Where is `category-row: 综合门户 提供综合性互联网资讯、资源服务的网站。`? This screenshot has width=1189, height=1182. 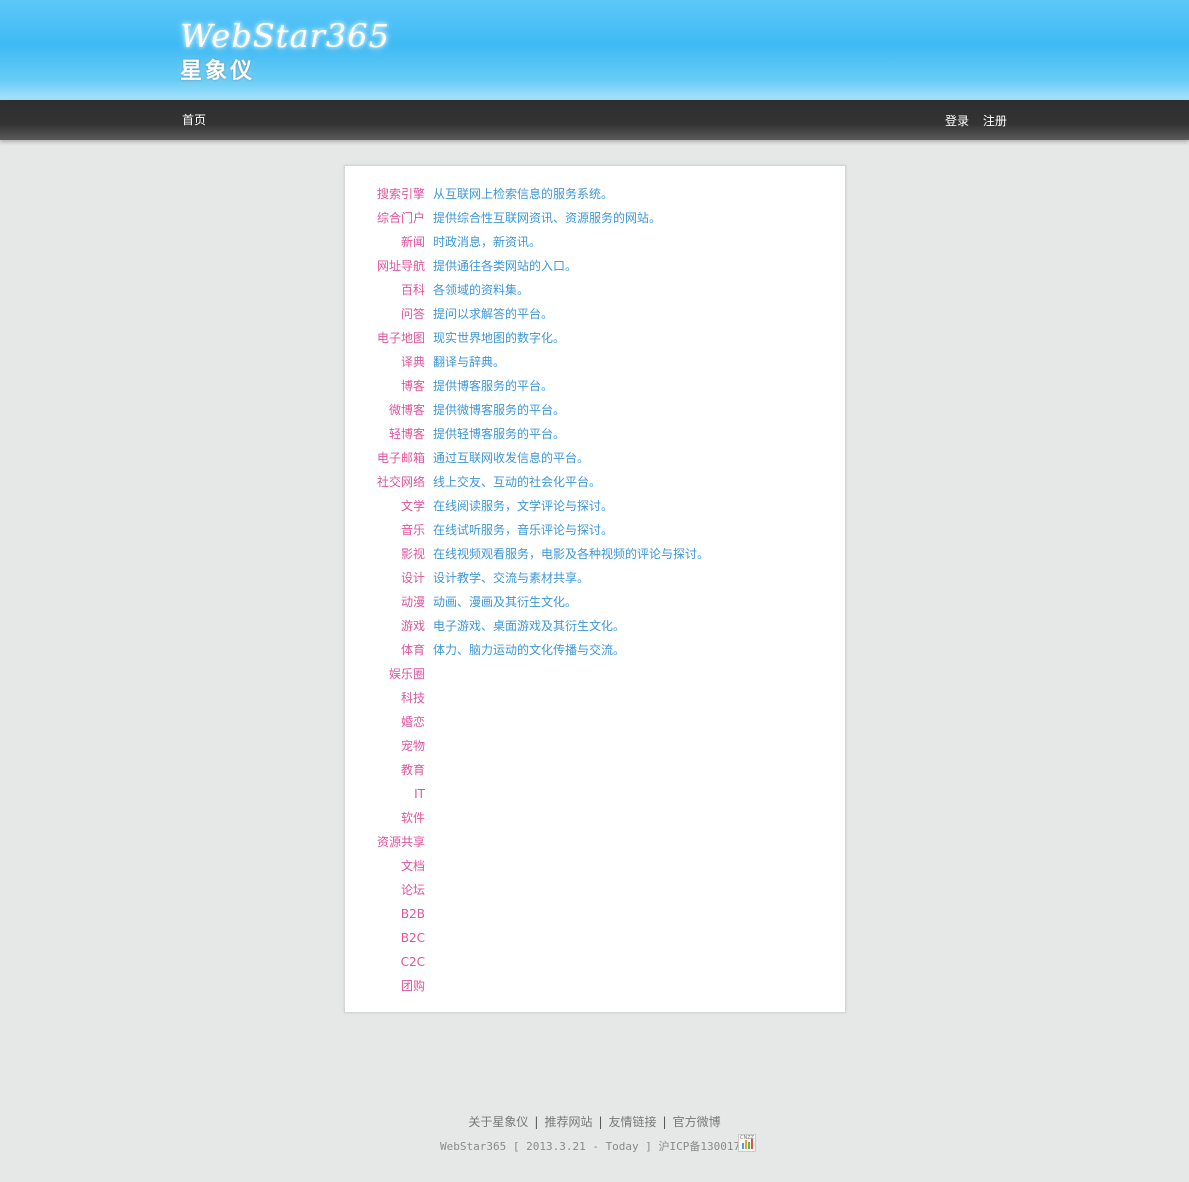 category-row: 综合门户 提供综合性互联网资讯、资源服务的网站。 is located at coordinates (595, 218).